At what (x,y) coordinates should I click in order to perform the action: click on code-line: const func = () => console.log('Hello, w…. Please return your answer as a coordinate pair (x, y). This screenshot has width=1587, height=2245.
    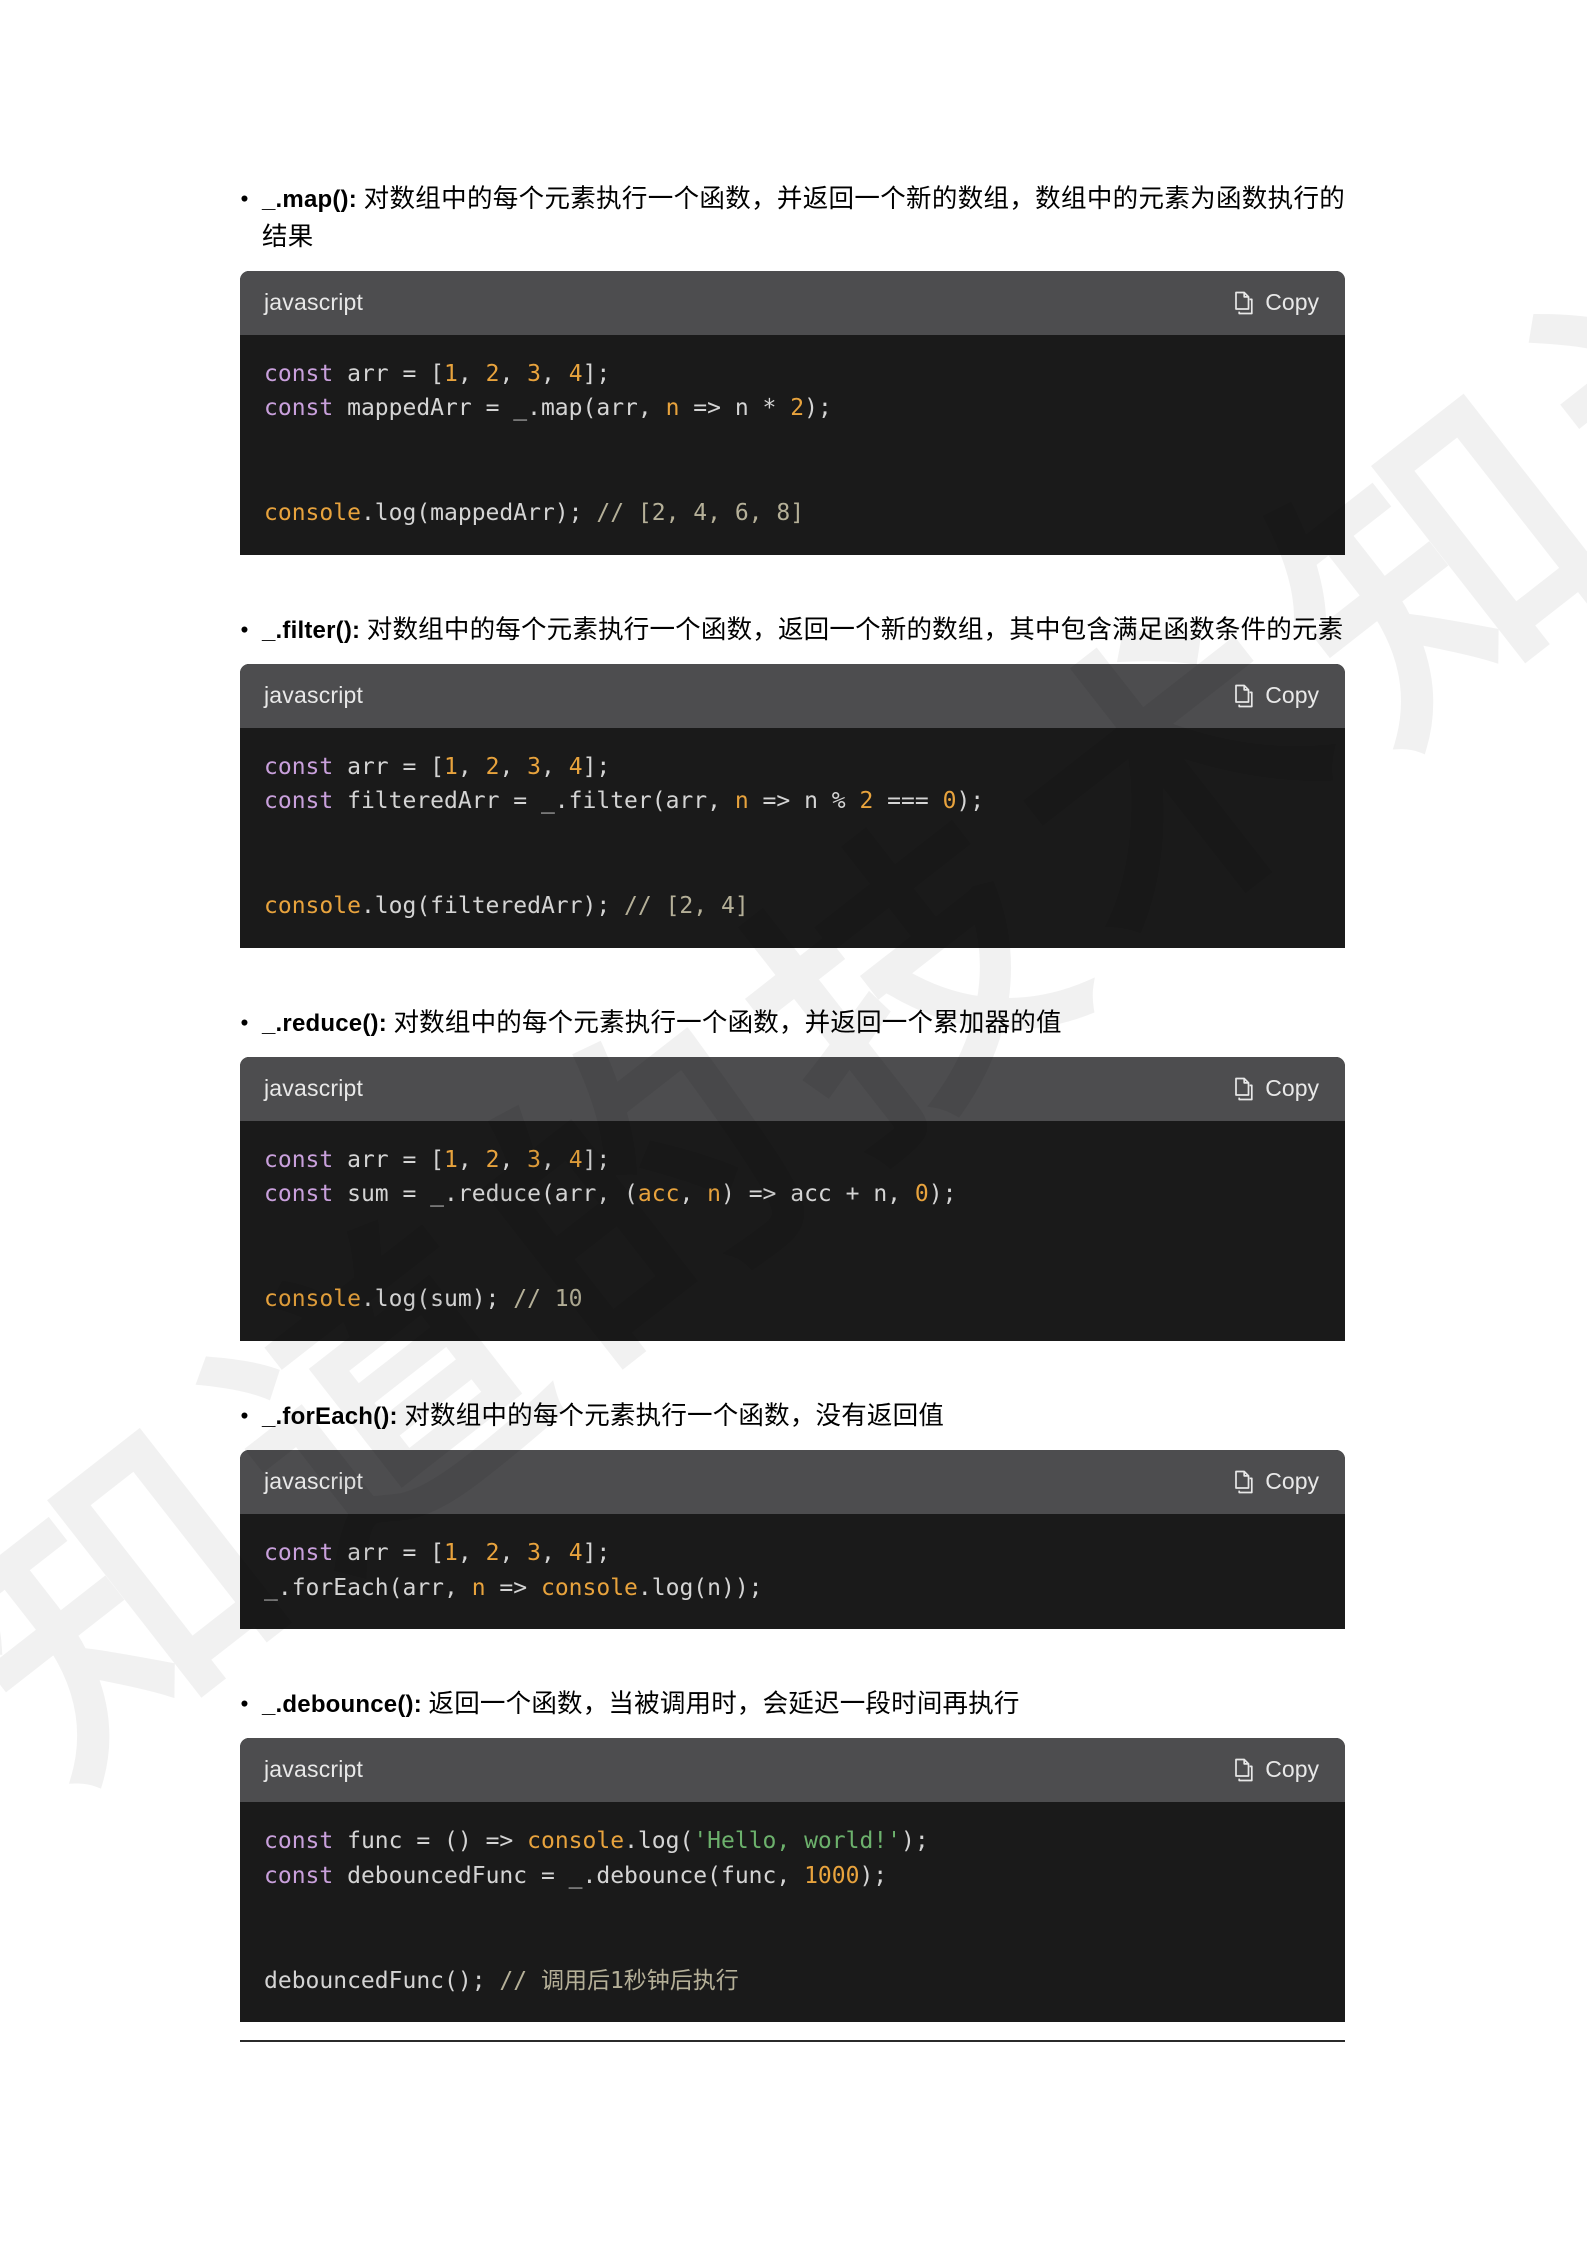
    Looking at the image, I should click on (596, 1840).